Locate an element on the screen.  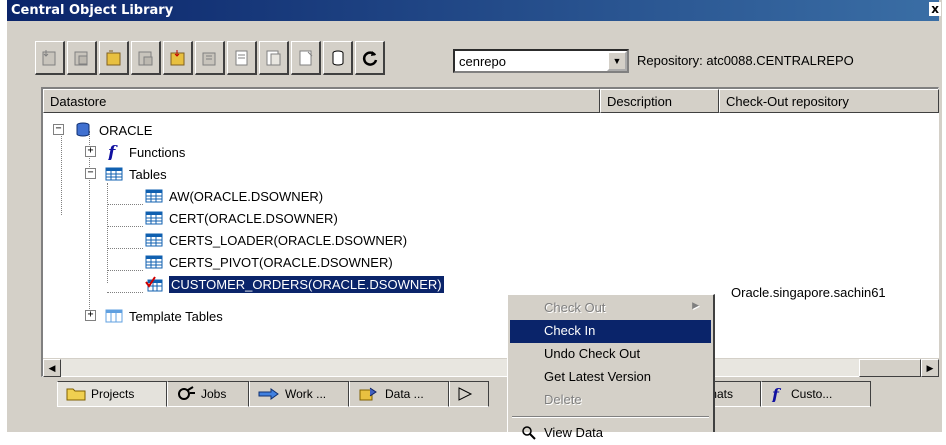
check-out-no-replace-button is located at coordinates (178, 58).